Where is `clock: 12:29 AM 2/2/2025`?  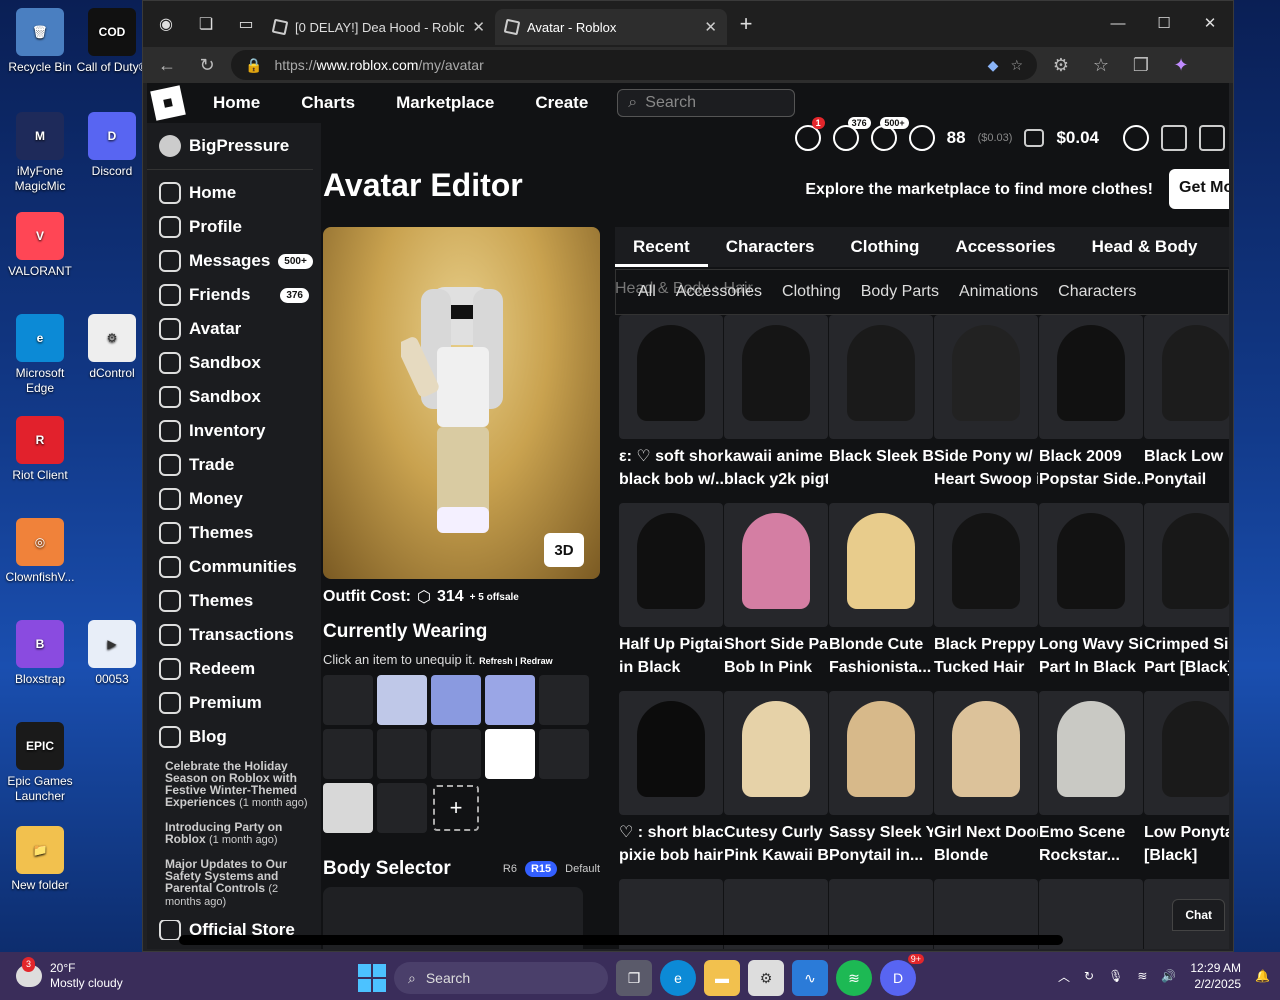
clock: 12:29 AM 2/2/2025 is located at coordinates (1215, 976).